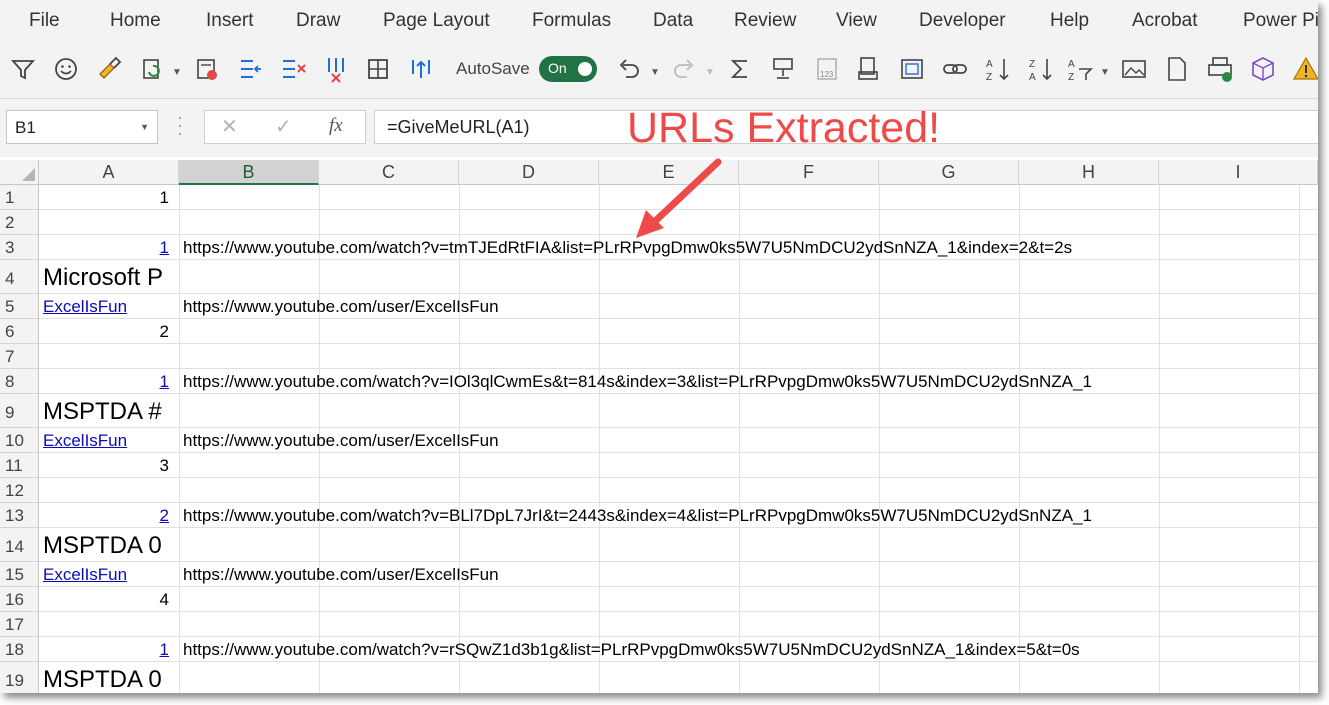 The height and width of the screenshot is (705, 1329). I want to click on sort-az-icon: AZ, so click(997, 69).